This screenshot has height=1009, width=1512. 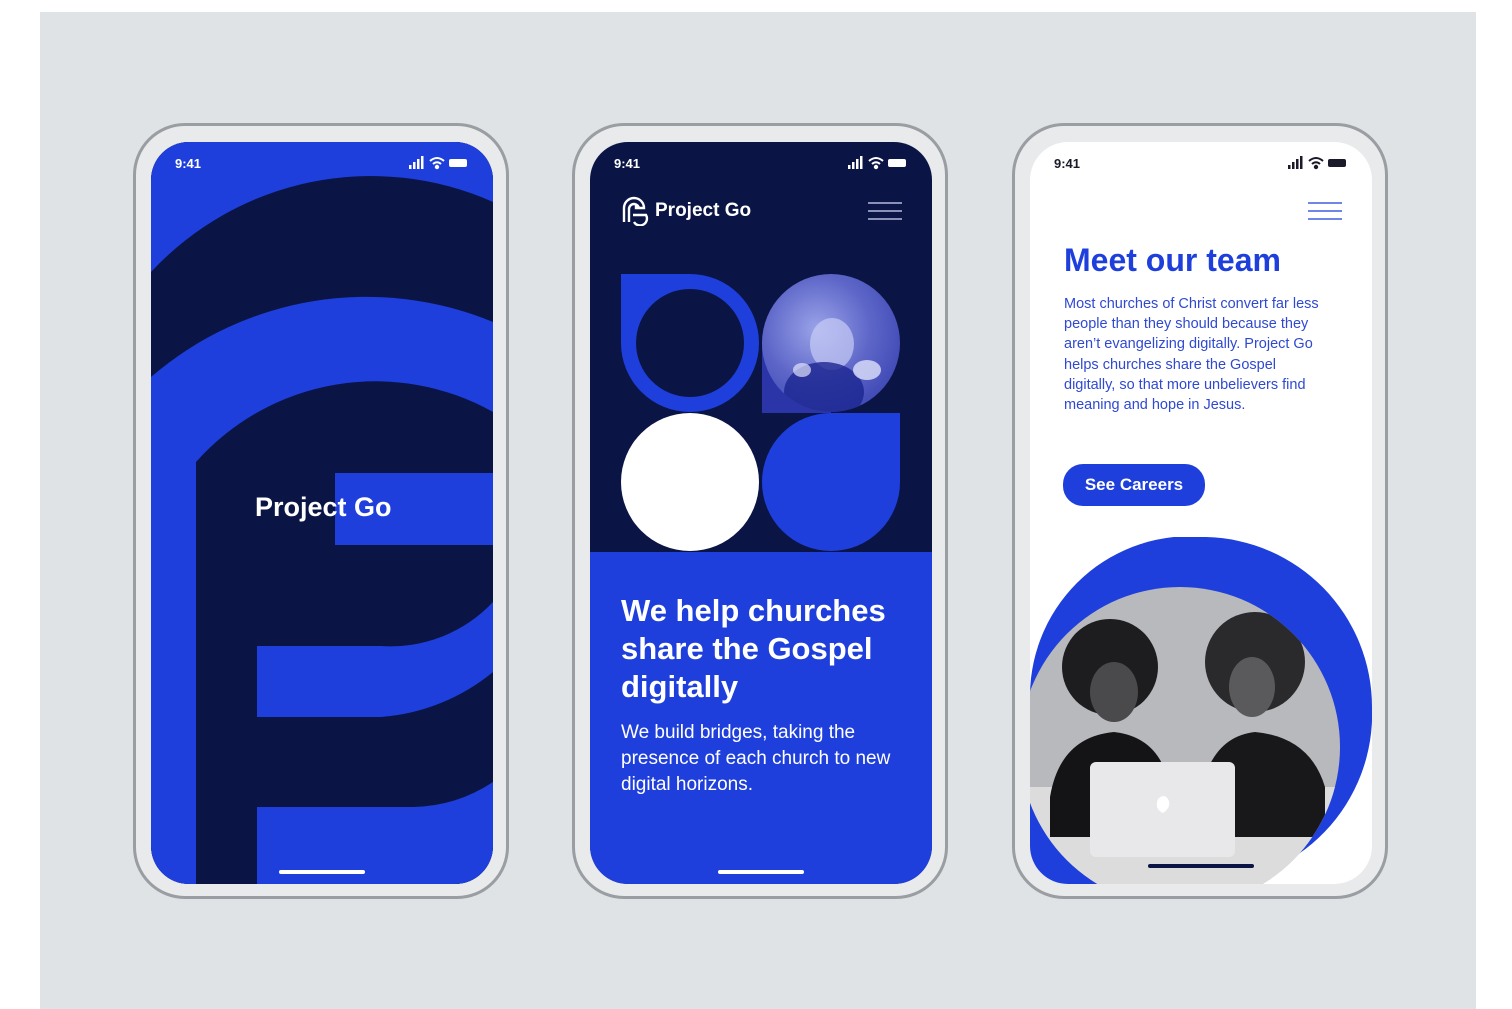 I want to click on worship-photo-image, so click(x=832, y=365).